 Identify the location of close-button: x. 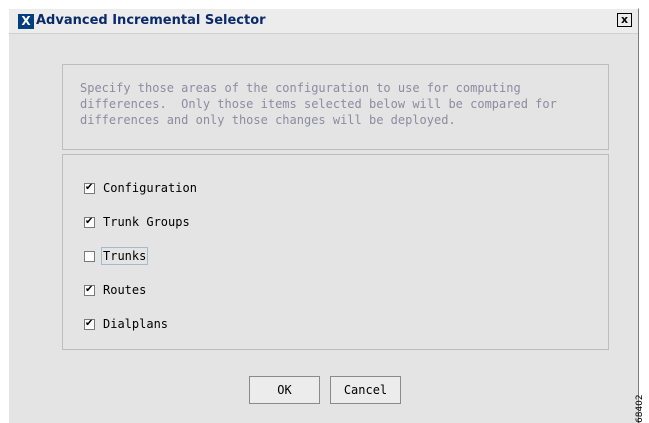
(624, 20).